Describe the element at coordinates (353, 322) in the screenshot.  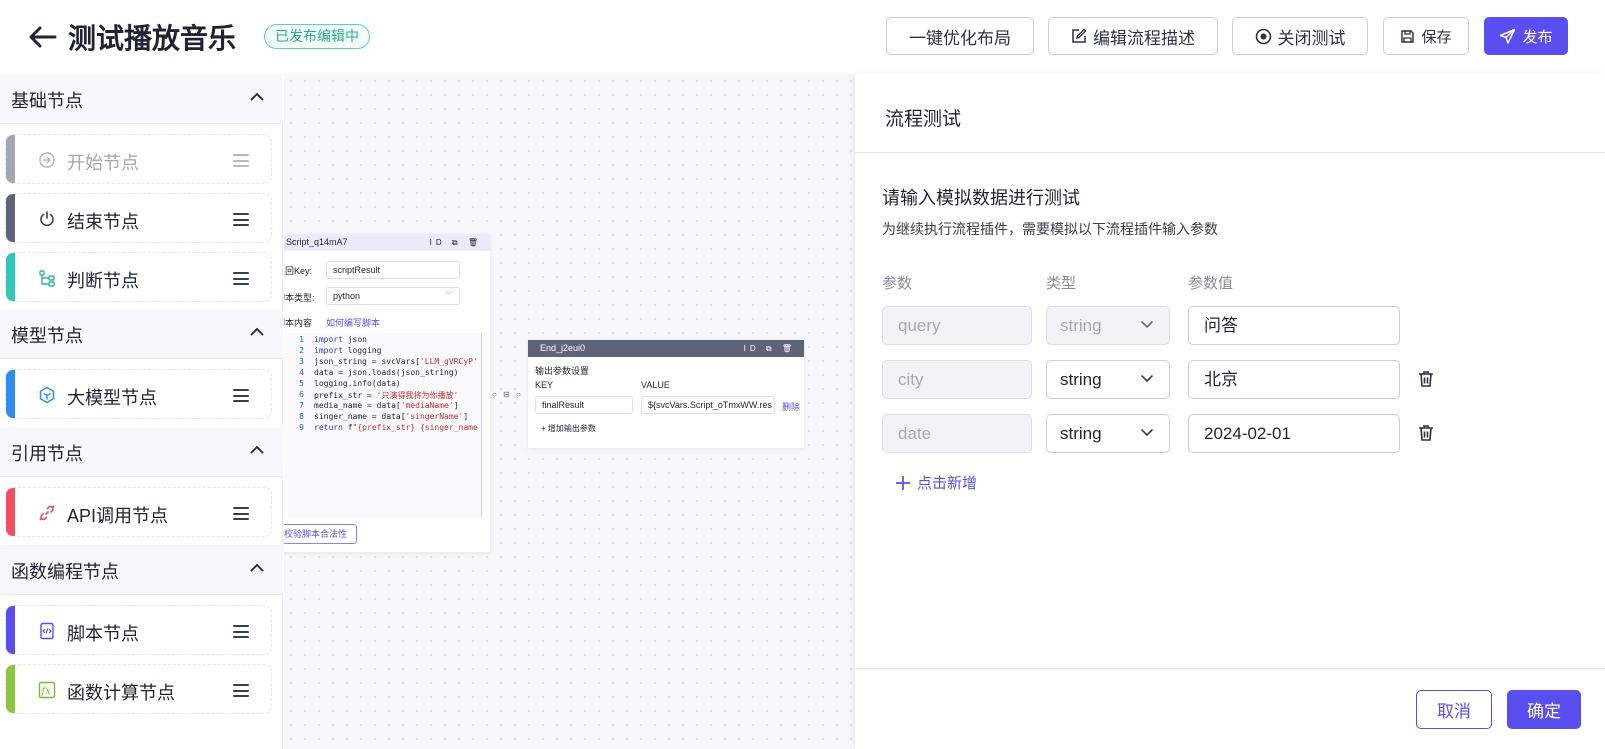
I see `script-help-link: 如何编写脚本` at that location.